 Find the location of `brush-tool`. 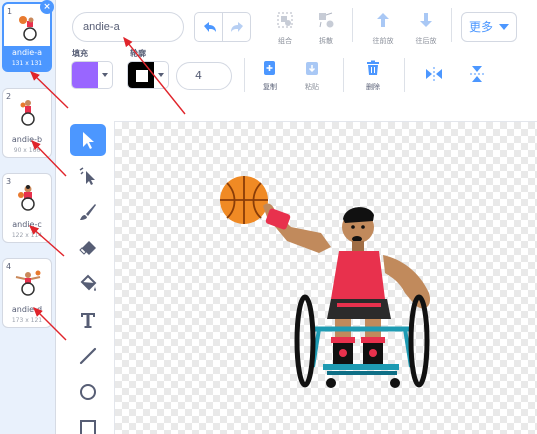

brush-tool is located at coordinates (88, 212).